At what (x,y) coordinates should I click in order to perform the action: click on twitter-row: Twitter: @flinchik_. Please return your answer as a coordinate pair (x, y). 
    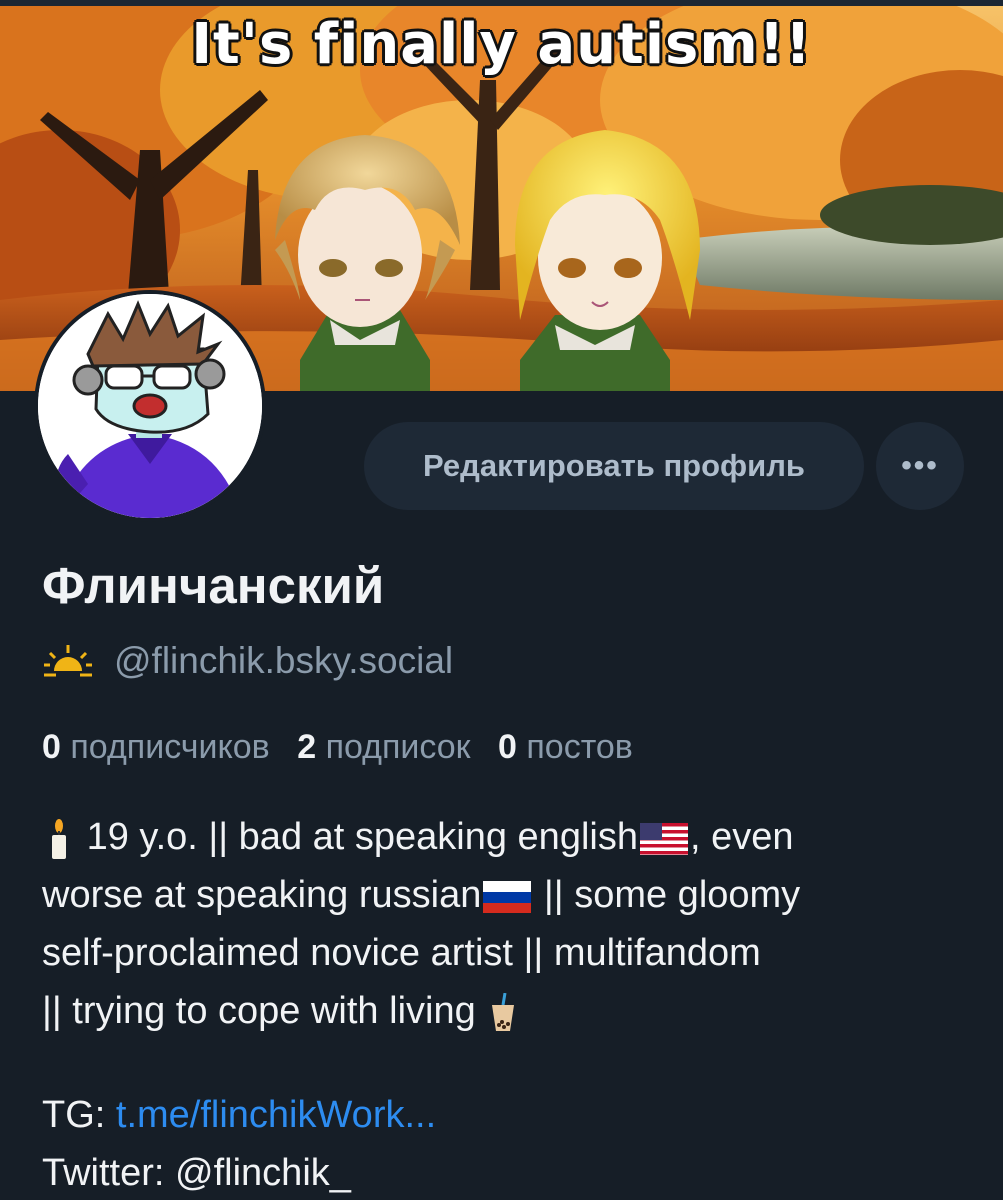
    Looking at the image, I should click on (239, 1172).